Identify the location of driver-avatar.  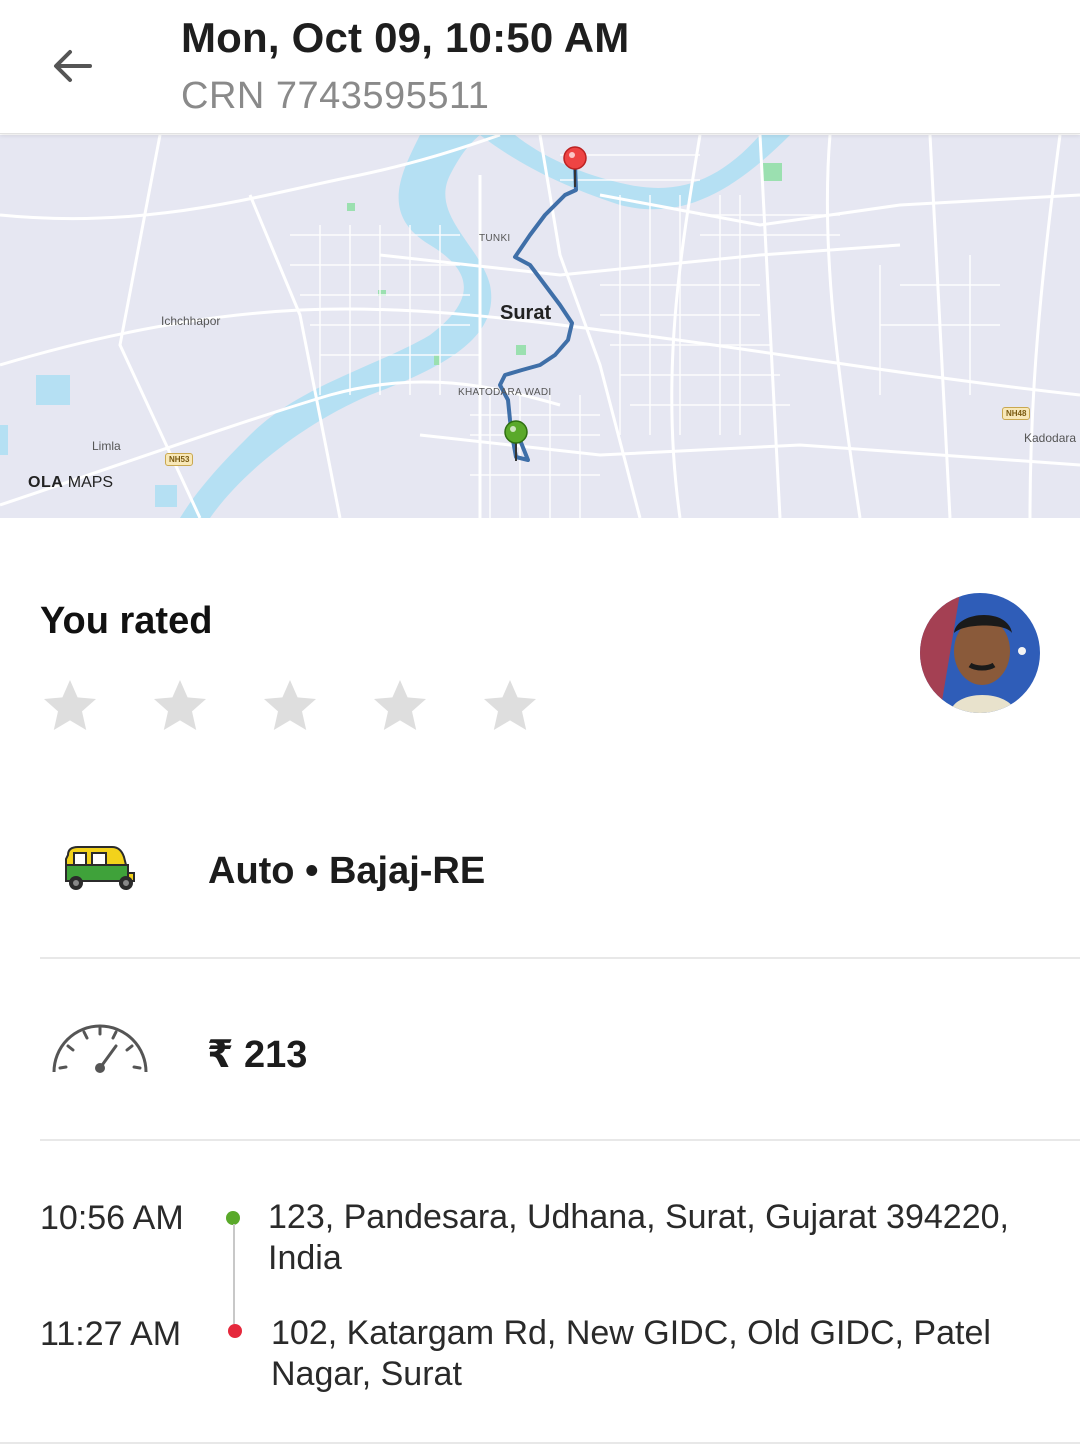
(980, 653).